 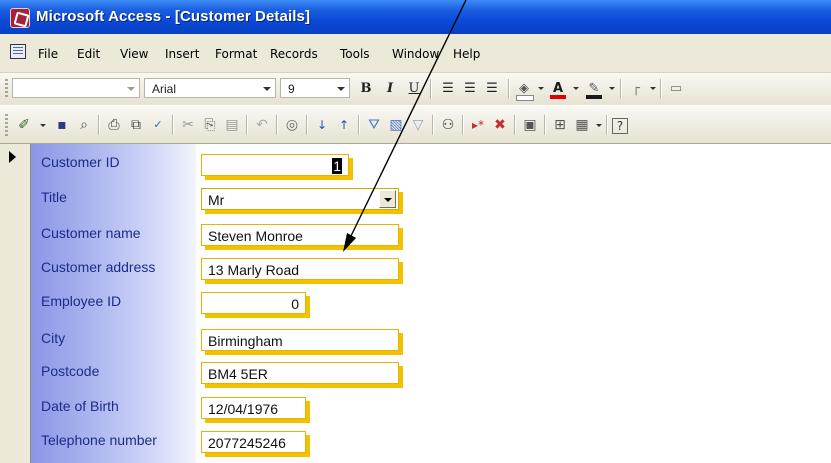 I want to click on telephone-number-value: 2077245246, so click(x=247, y=443).